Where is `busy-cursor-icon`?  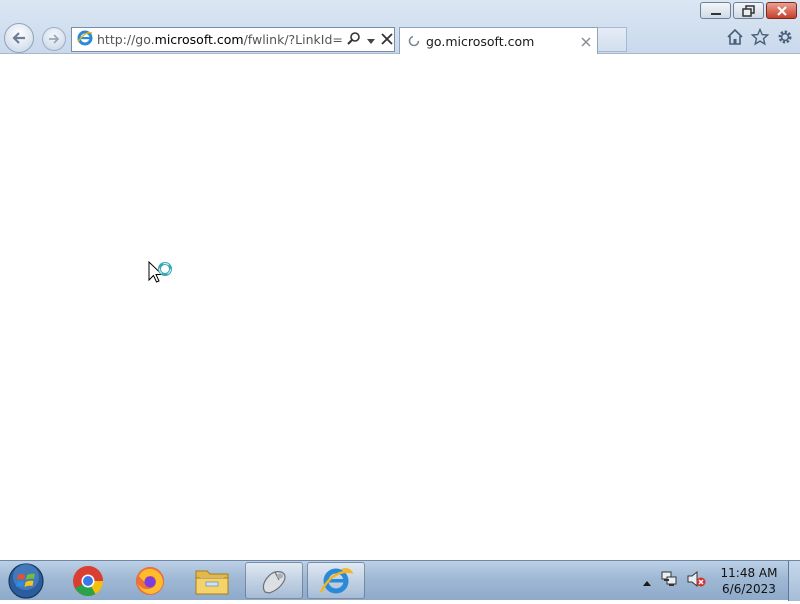 busy-cursor-icon is located at coordinates (163, 277).